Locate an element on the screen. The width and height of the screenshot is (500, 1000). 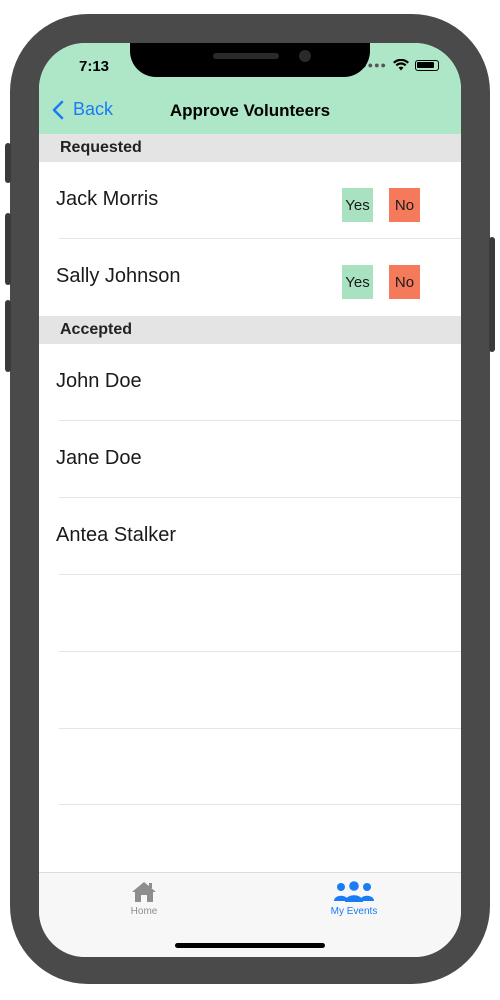
section-header-requested: Requested is located at coordinates (250, 148).